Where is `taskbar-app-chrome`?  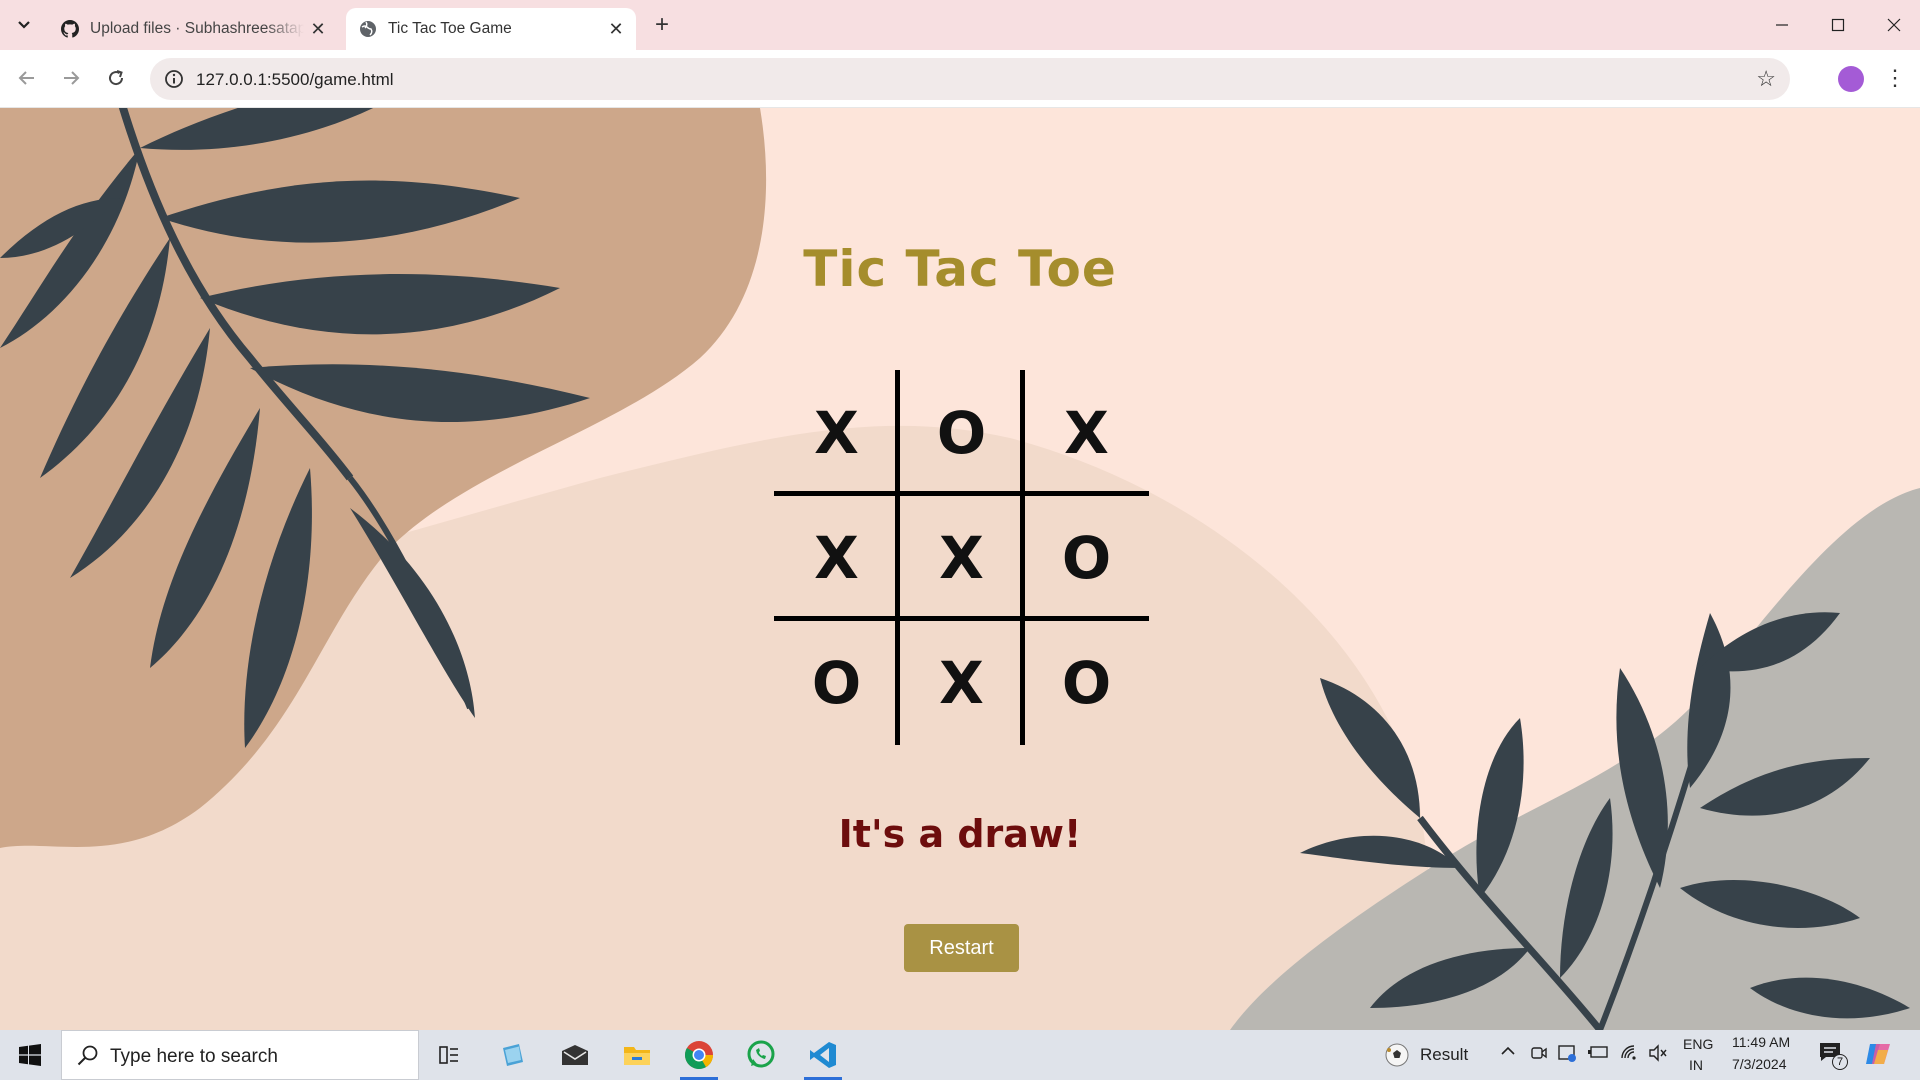 taskbar-app-chrome is located at coordinates (699, 1056).